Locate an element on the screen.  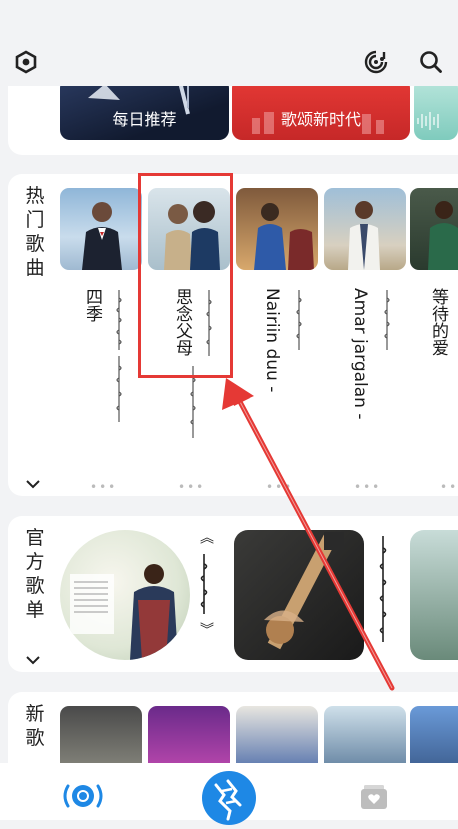
song-card: Nairiin duu - ••• is located at coordinates (277, 341).